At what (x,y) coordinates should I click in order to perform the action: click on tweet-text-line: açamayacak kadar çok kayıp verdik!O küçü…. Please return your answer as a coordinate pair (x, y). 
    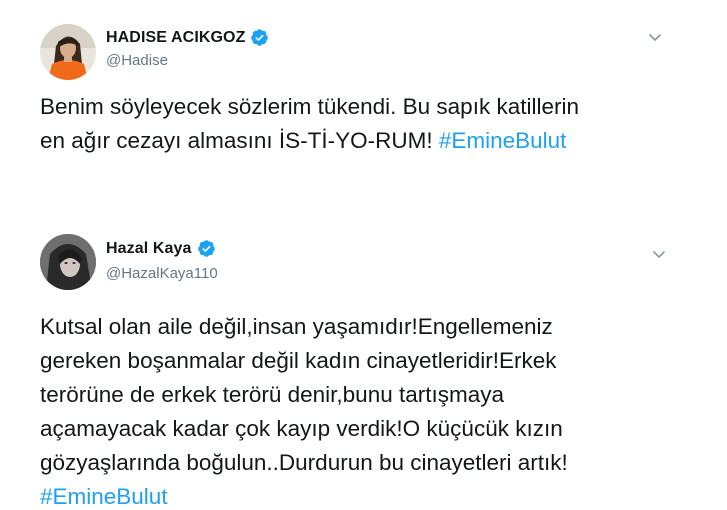
    Looking at the image, I should click on (301, 428).